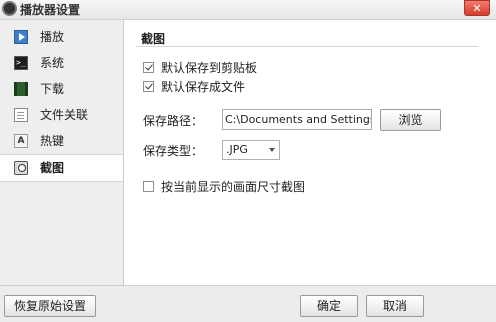 This screenshot has height=322, width=496. Describe the element at coordinates (21, 63) in the screenshot. I see `system-icon` at that location.